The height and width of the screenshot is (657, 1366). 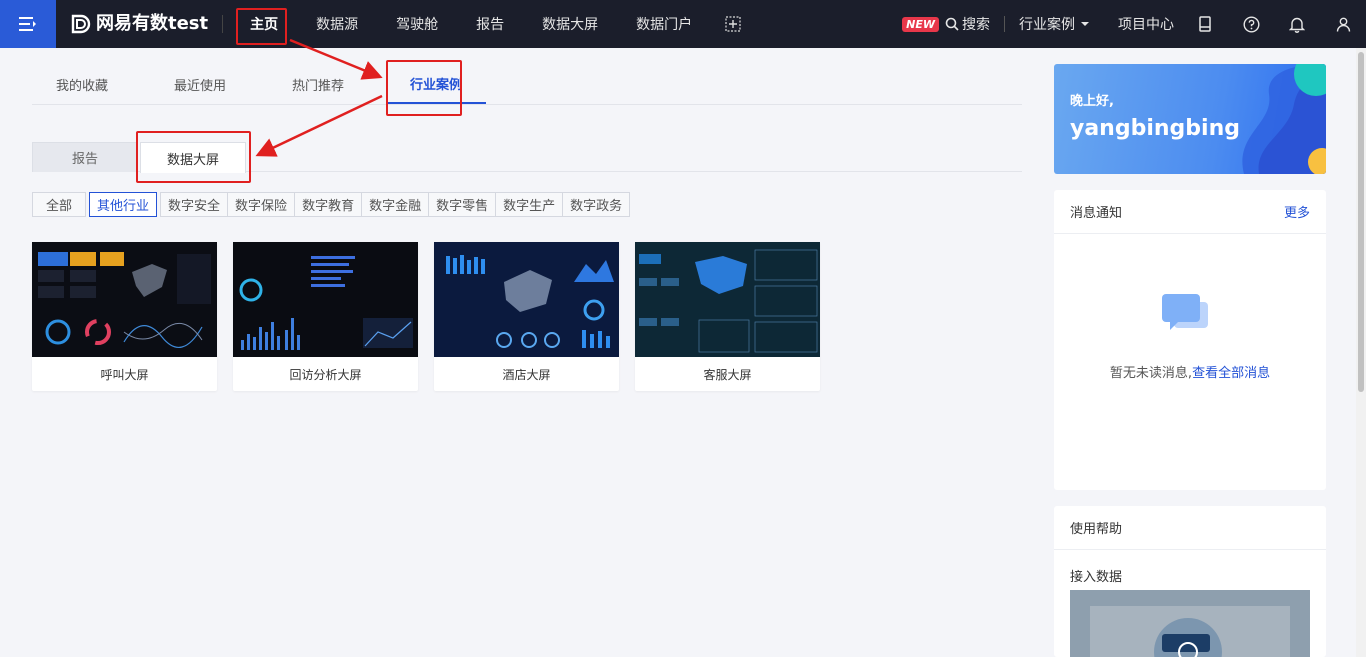 What do you see at coordinates (1096, 575) in the screenshot?
I see `help-item-title: 接入数据` at bounding box center [1096, 575].